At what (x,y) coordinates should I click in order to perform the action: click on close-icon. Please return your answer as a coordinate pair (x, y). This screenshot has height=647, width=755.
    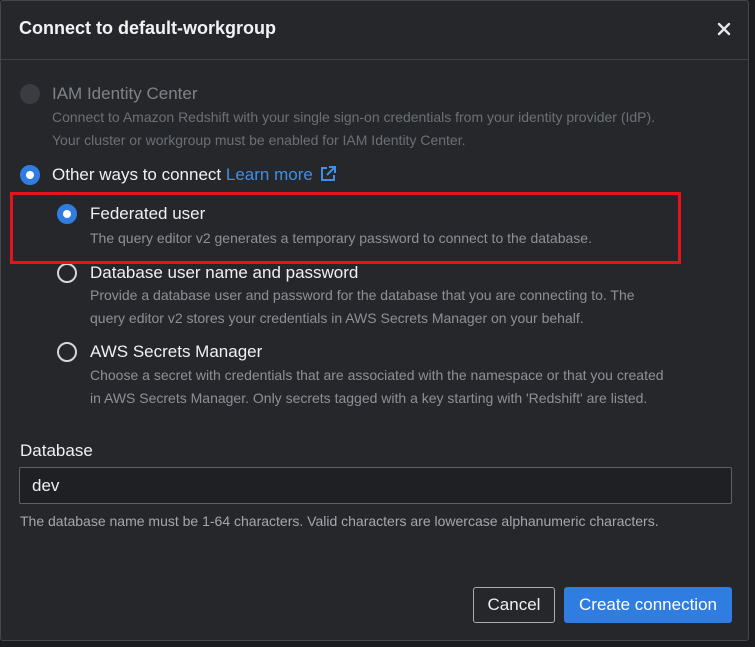
    Looking at the image, I should click on (724, 29).